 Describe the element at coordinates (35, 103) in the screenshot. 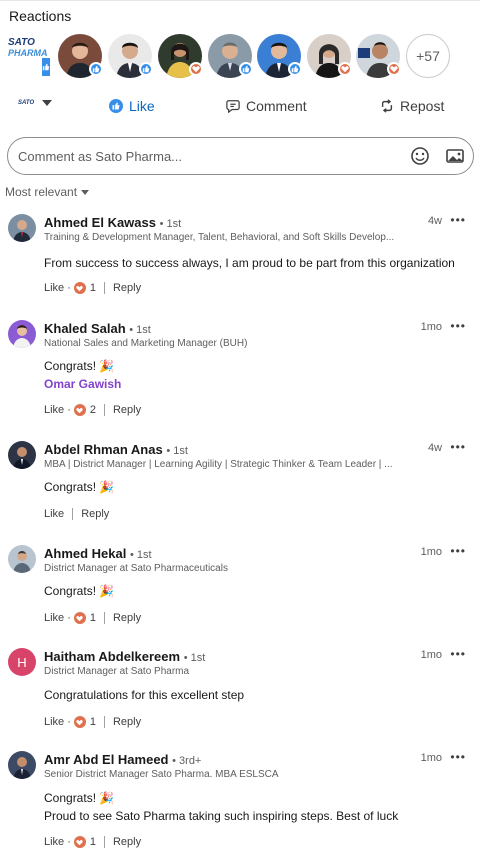

I see `actor-switcher: SATO` at that location.